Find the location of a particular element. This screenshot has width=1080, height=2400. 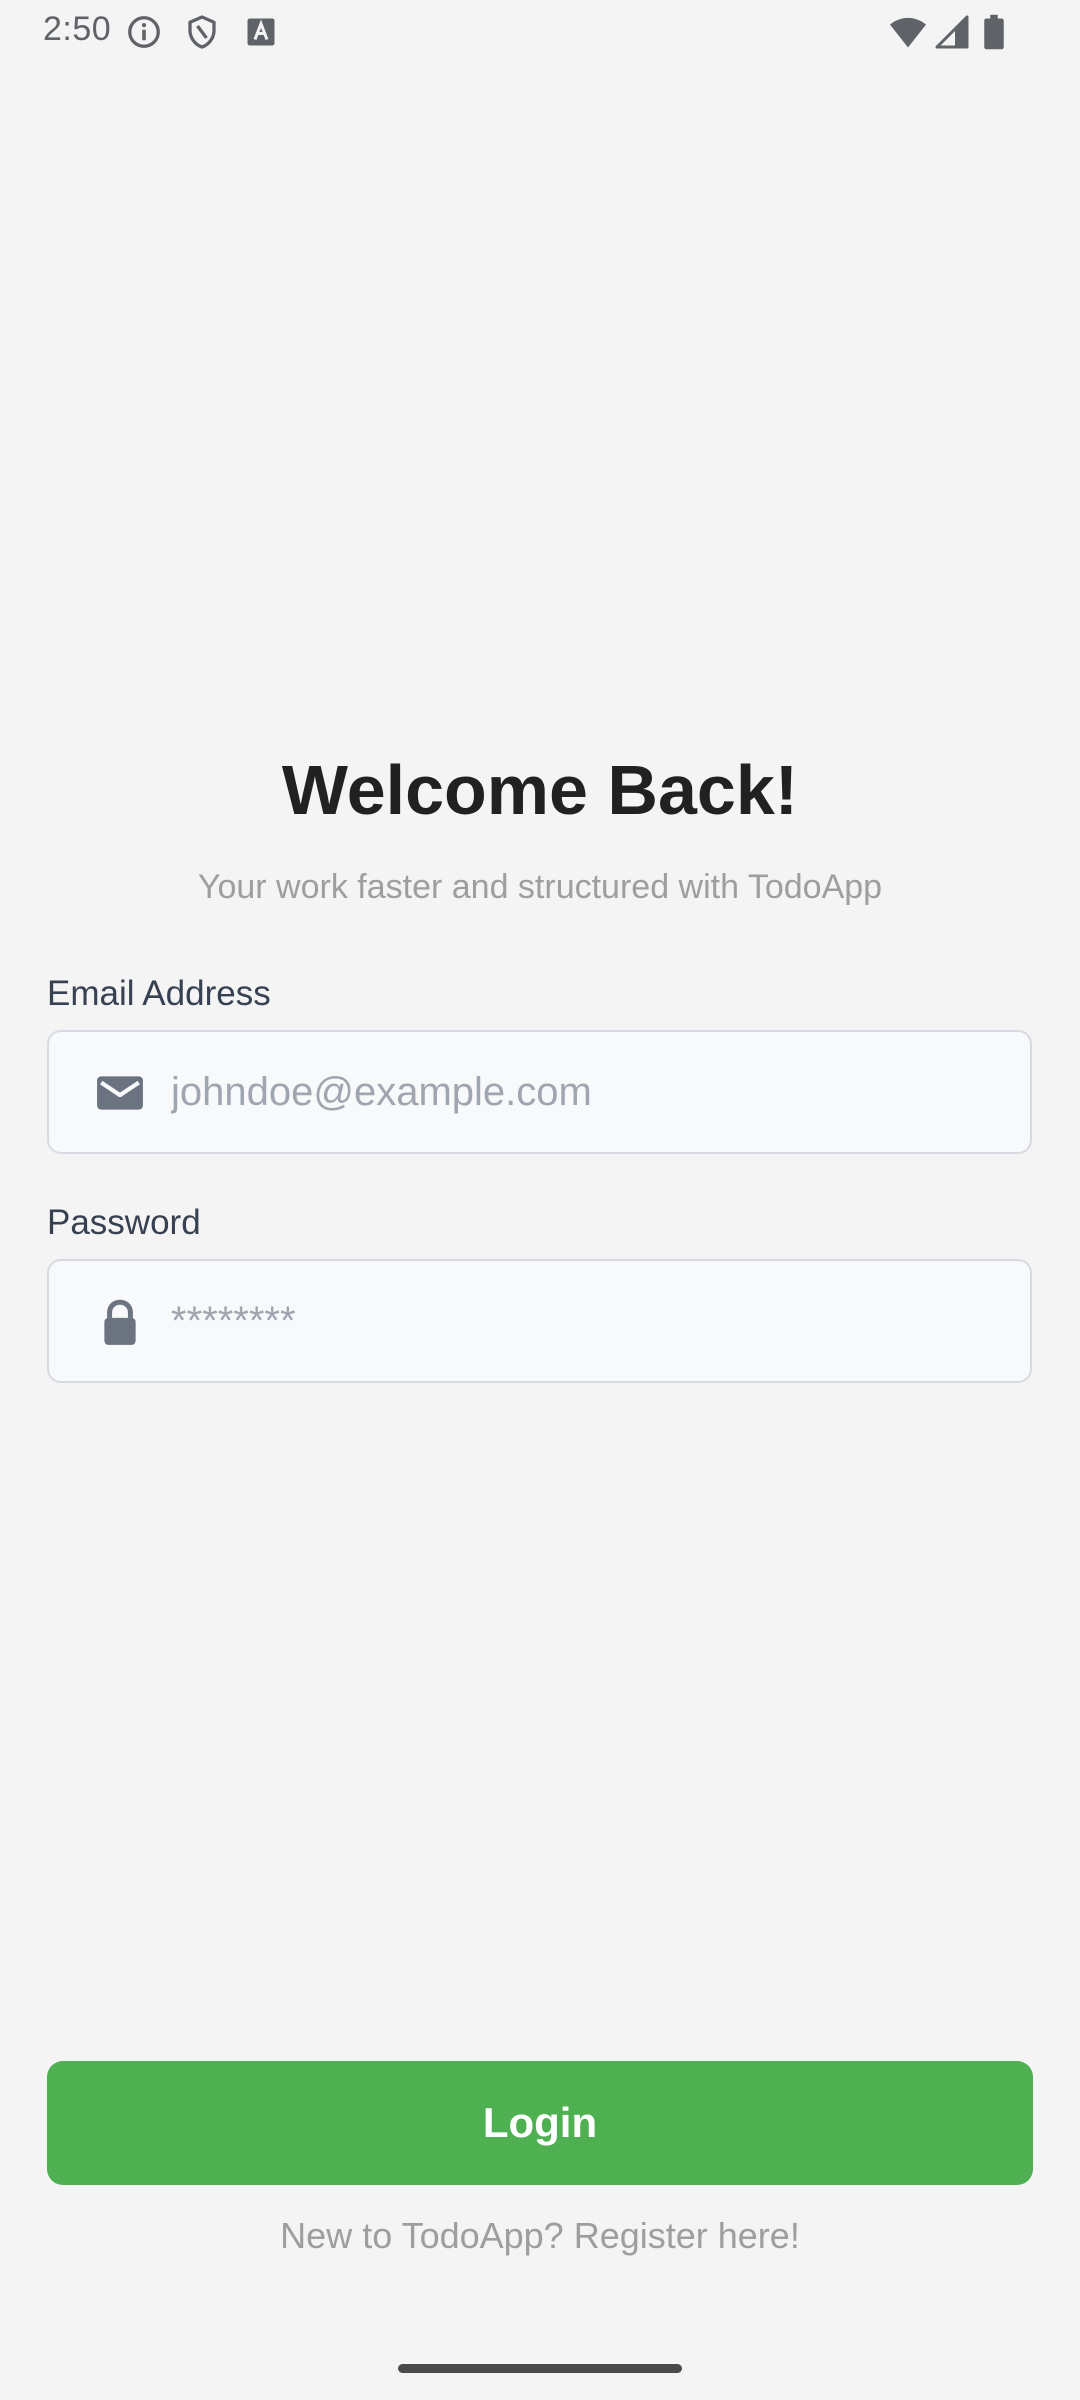

status-time: 2:50 is located at coordinates (77, 29).